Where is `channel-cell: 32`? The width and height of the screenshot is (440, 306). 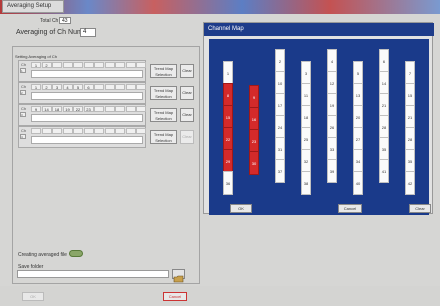
channel-cell: 32 is located at coordinates (306, 161).